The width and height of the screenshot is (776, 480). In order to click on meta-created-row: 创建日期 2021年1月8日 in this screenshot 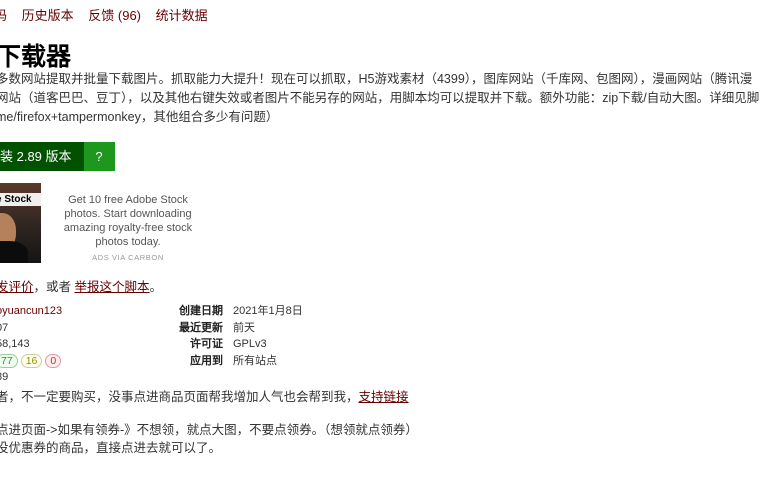, I will do `click(235, 311)`.